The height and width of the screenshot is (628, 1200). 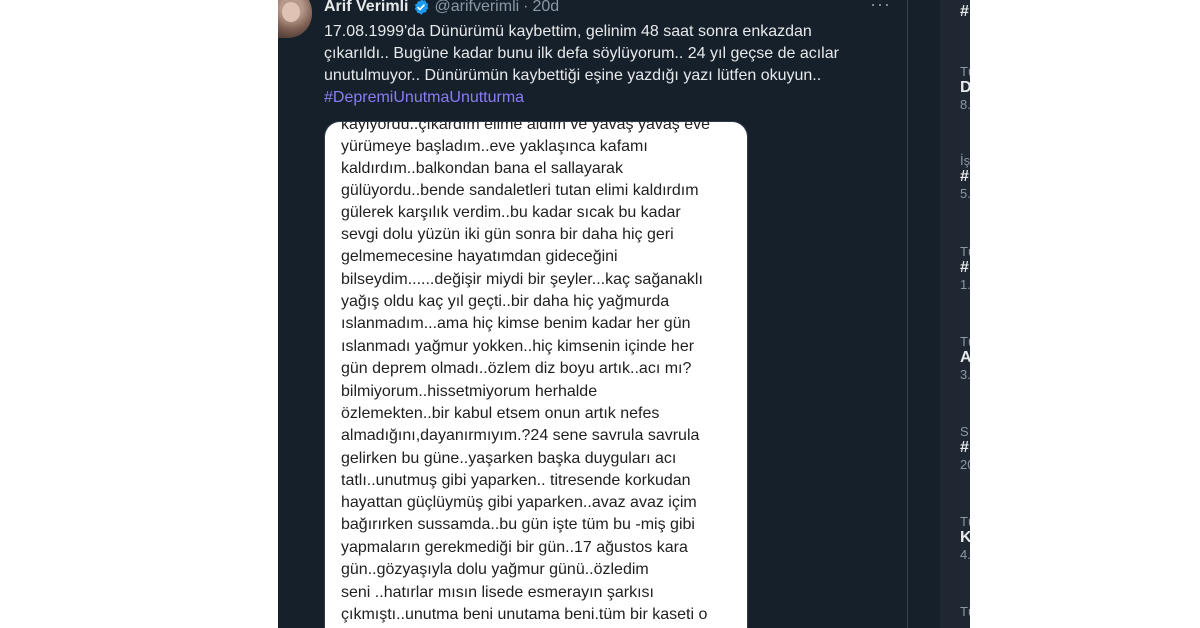 I want to click on author-name: Arif Verimli, so click(x=366, y=8).